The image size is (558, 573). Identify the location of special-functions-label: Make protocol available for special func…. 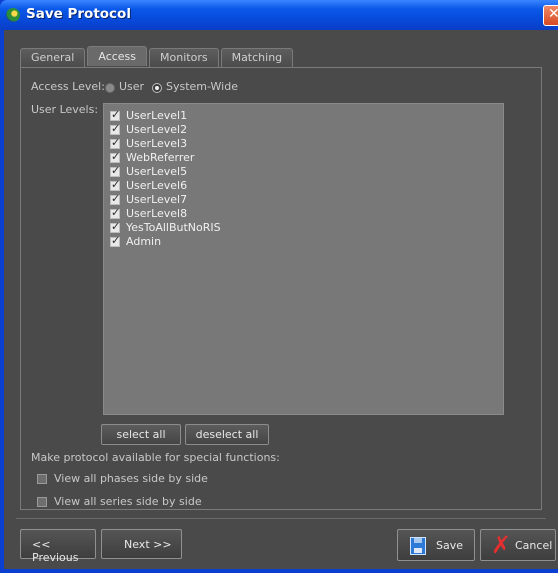
(155, 457).